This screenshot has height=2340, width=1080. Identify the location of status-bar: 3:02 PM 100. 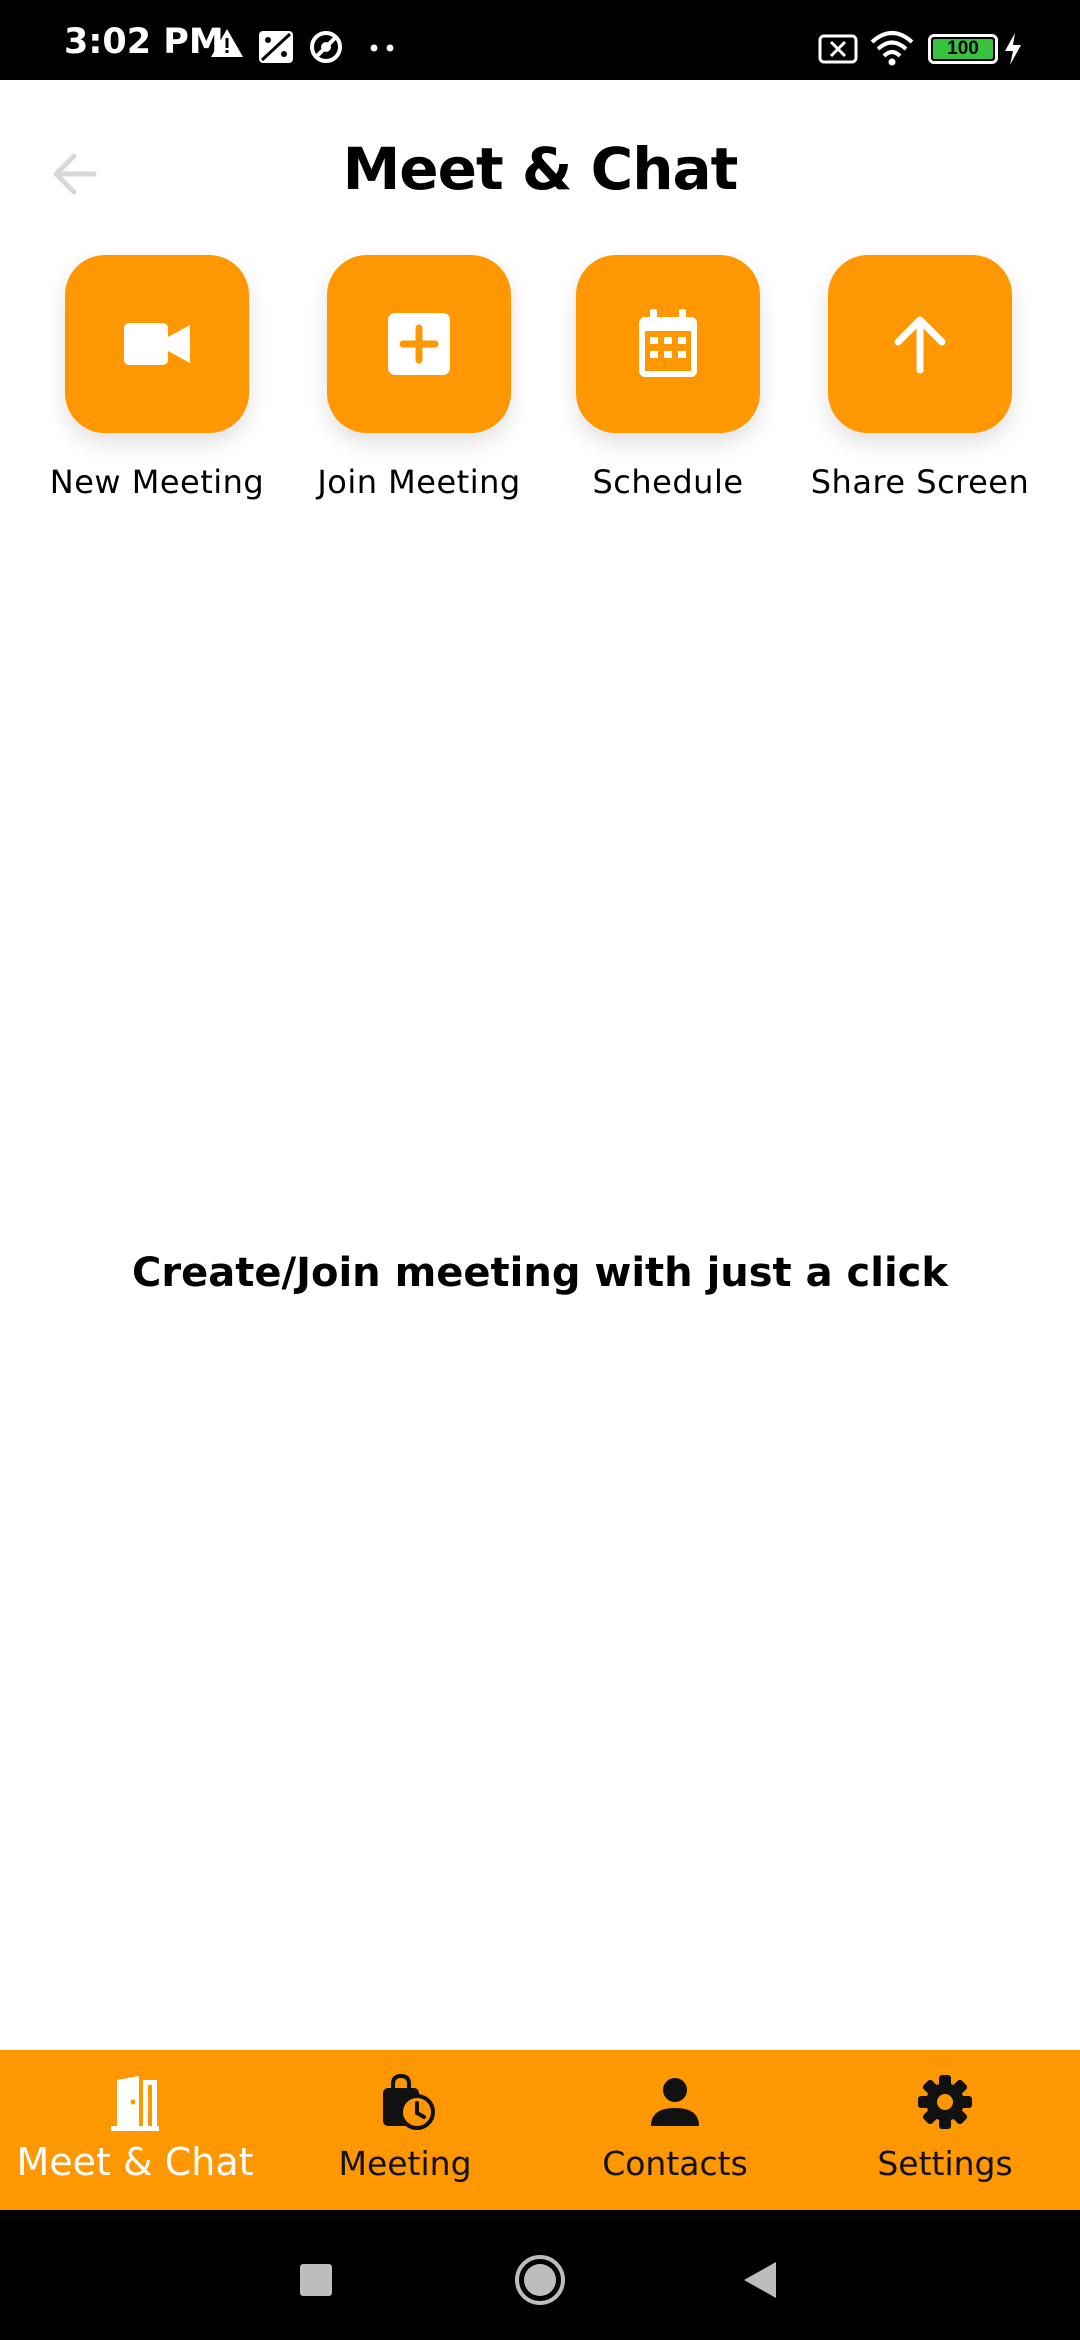
(540, 40).